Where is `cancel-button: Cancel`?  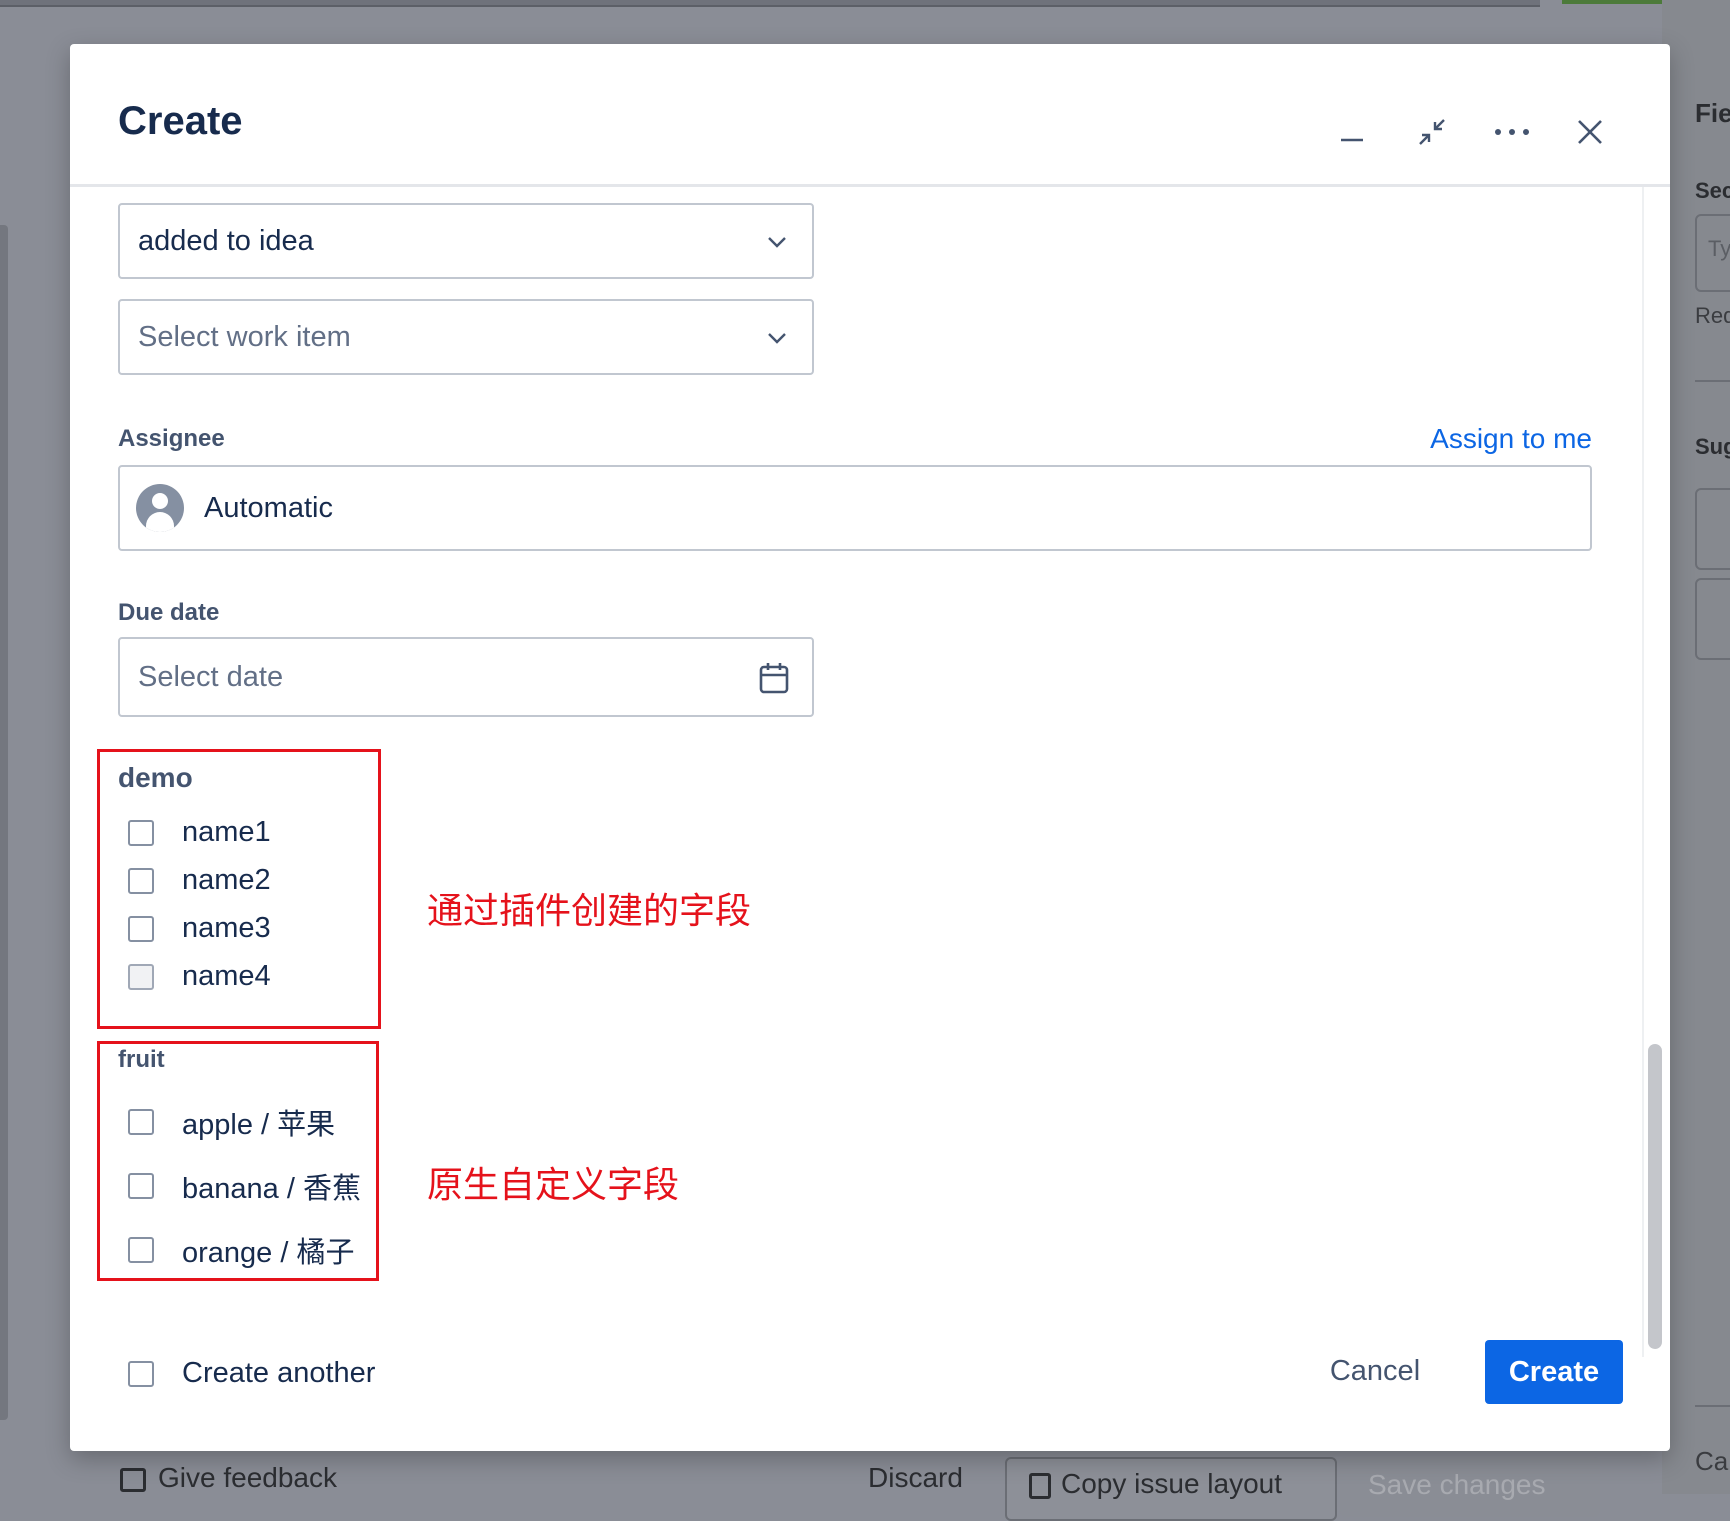 cancel-button: Cancel is located at coordinates (1375, 1371).